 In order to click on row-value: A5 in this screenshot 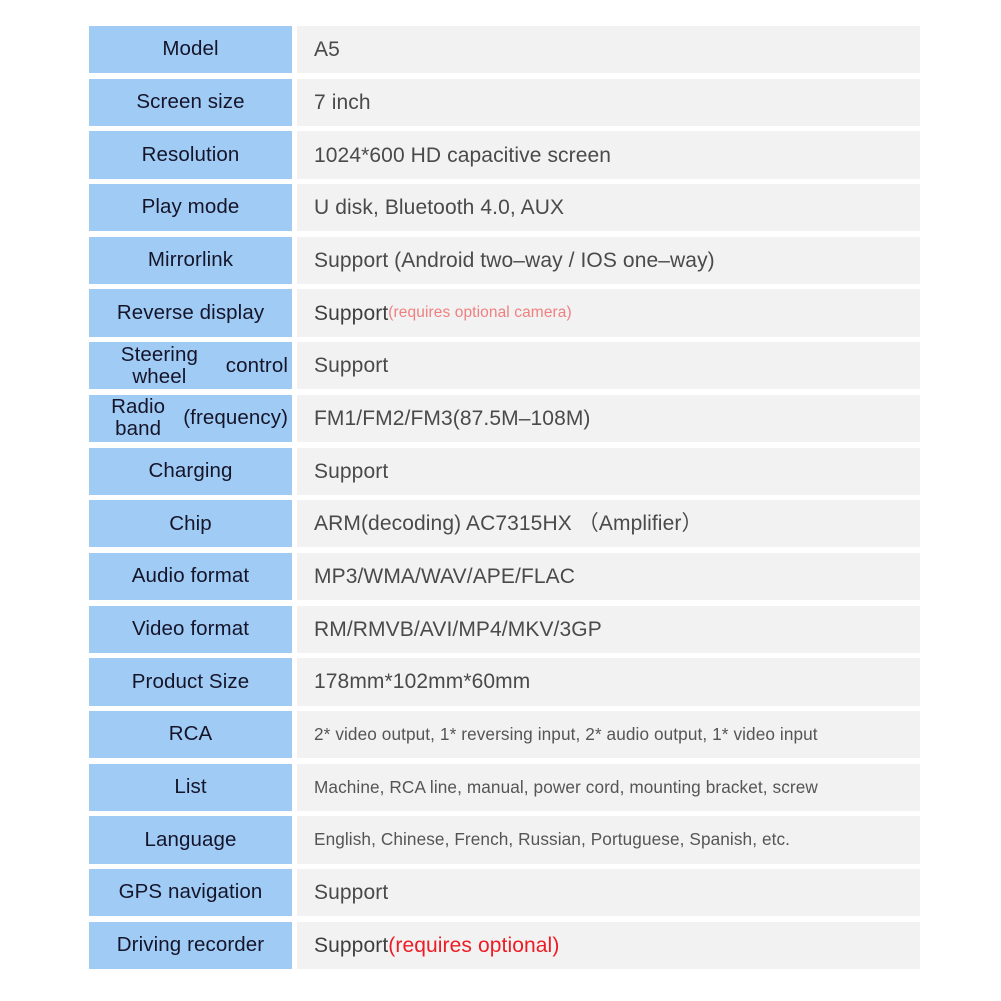, I will do `click(608, 50)`.